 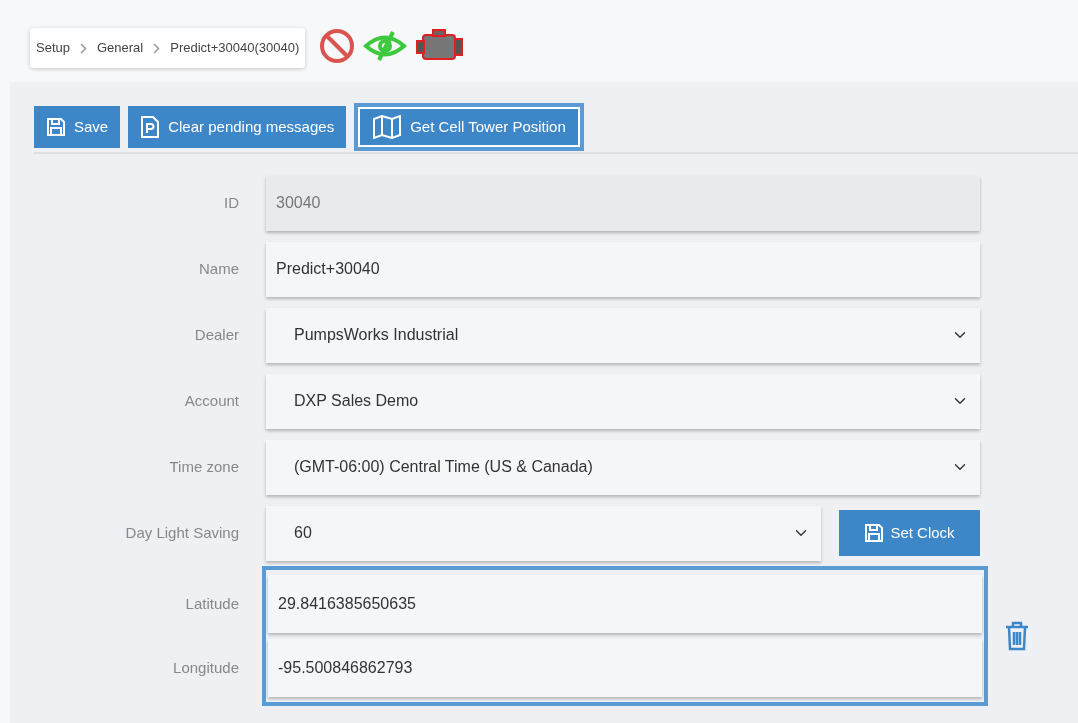 I want to click on breadcrumb-item: Setup, so click(x=53, y=48).